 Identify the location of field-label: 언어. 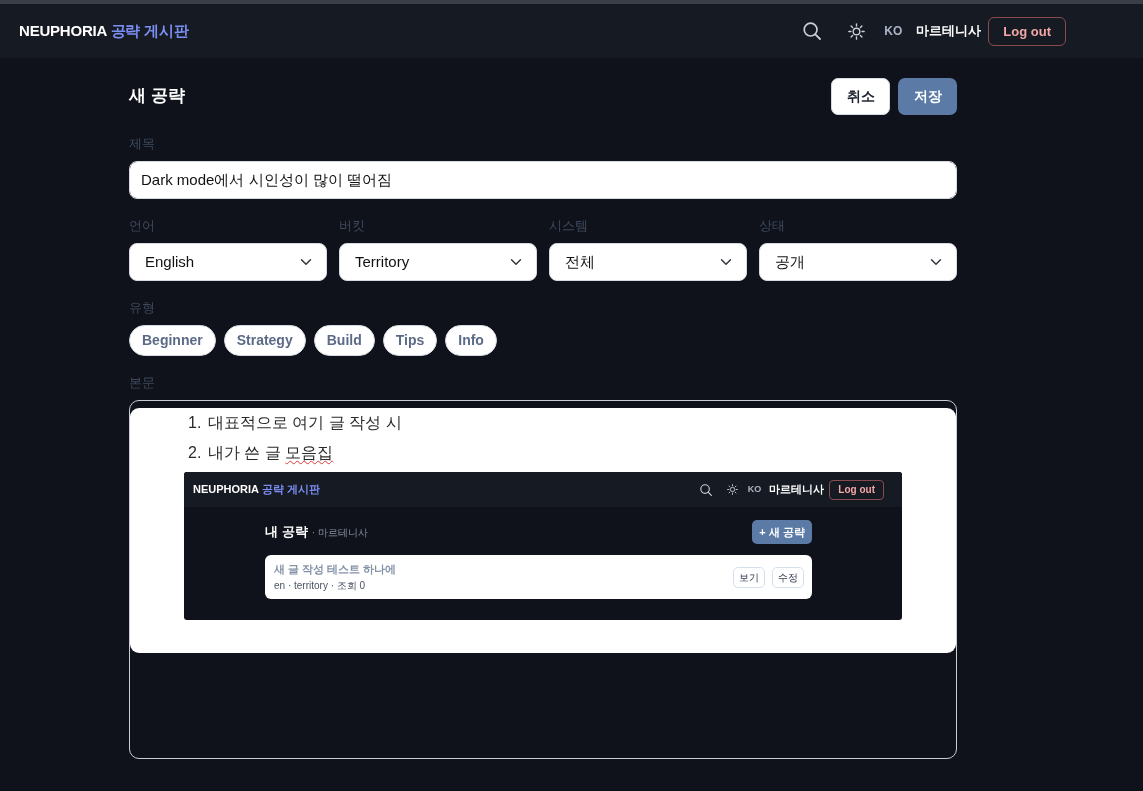
(142, 226).